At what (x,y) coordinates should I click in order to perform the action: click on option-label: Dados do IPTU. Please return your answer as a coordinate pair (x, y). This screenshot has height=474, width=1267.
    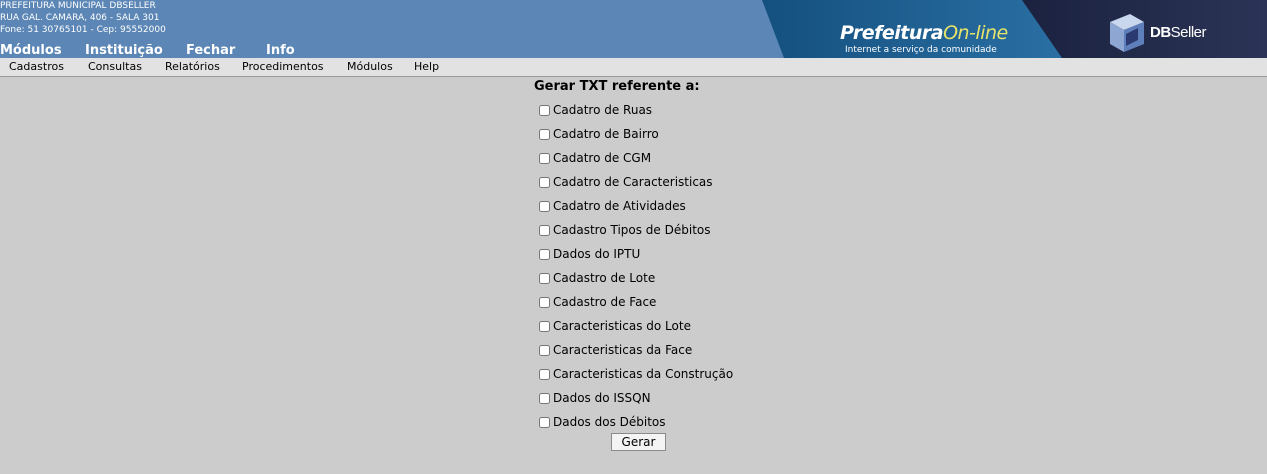
    Looking at the image, I should click on (597, 254).